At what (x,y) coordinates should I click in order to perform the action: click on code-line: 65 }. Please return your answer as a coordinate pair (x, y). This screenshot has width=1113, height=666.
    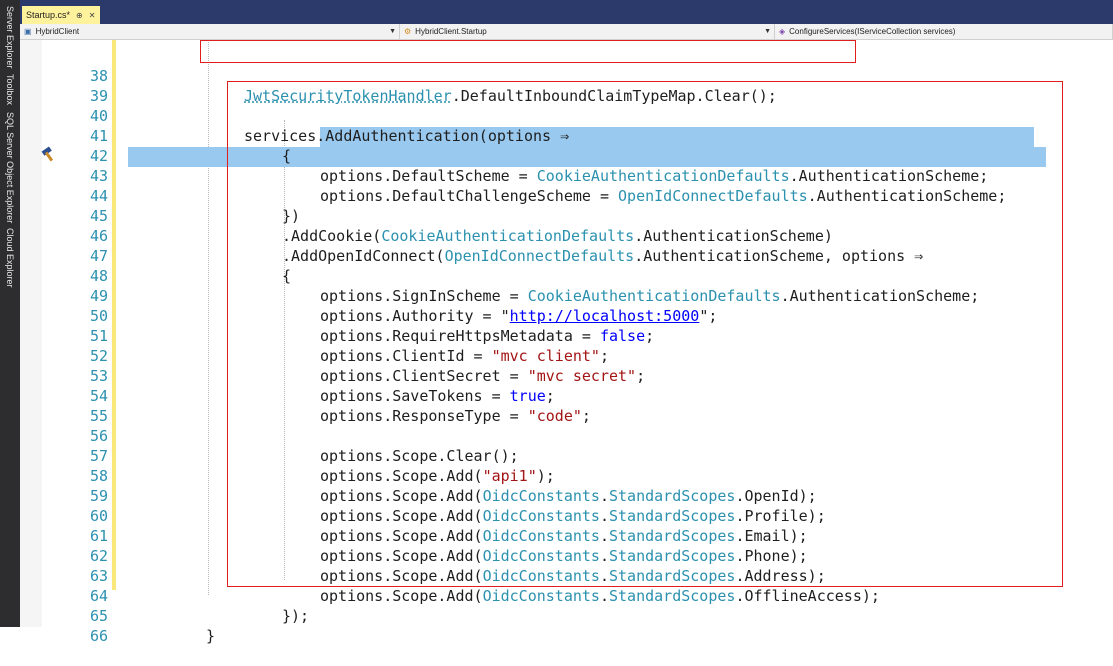
    Looking at the image, I should click on (566, 615).